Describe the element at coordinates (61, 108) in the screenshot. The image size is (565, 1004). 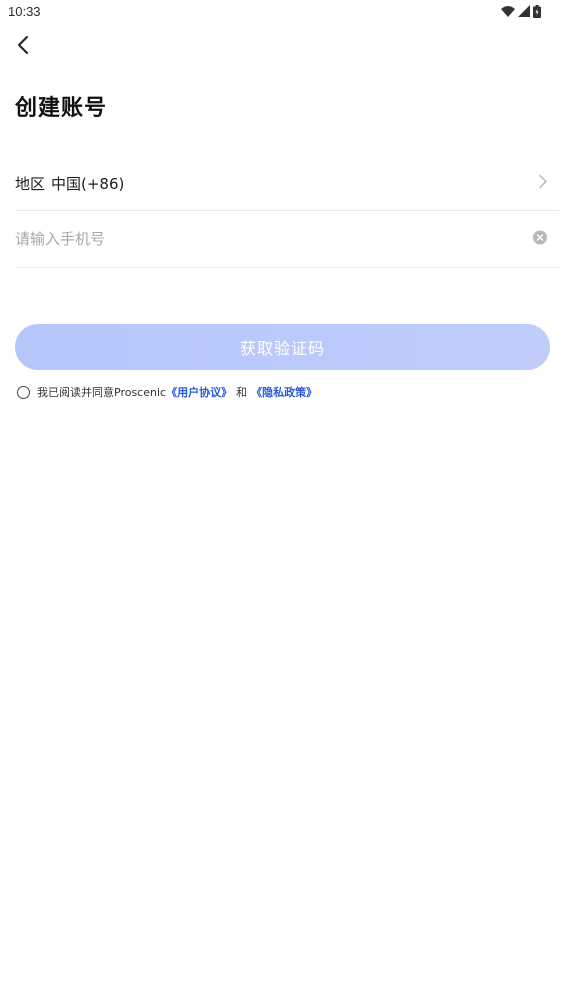
I see `page-title: 创建账号` at that location.